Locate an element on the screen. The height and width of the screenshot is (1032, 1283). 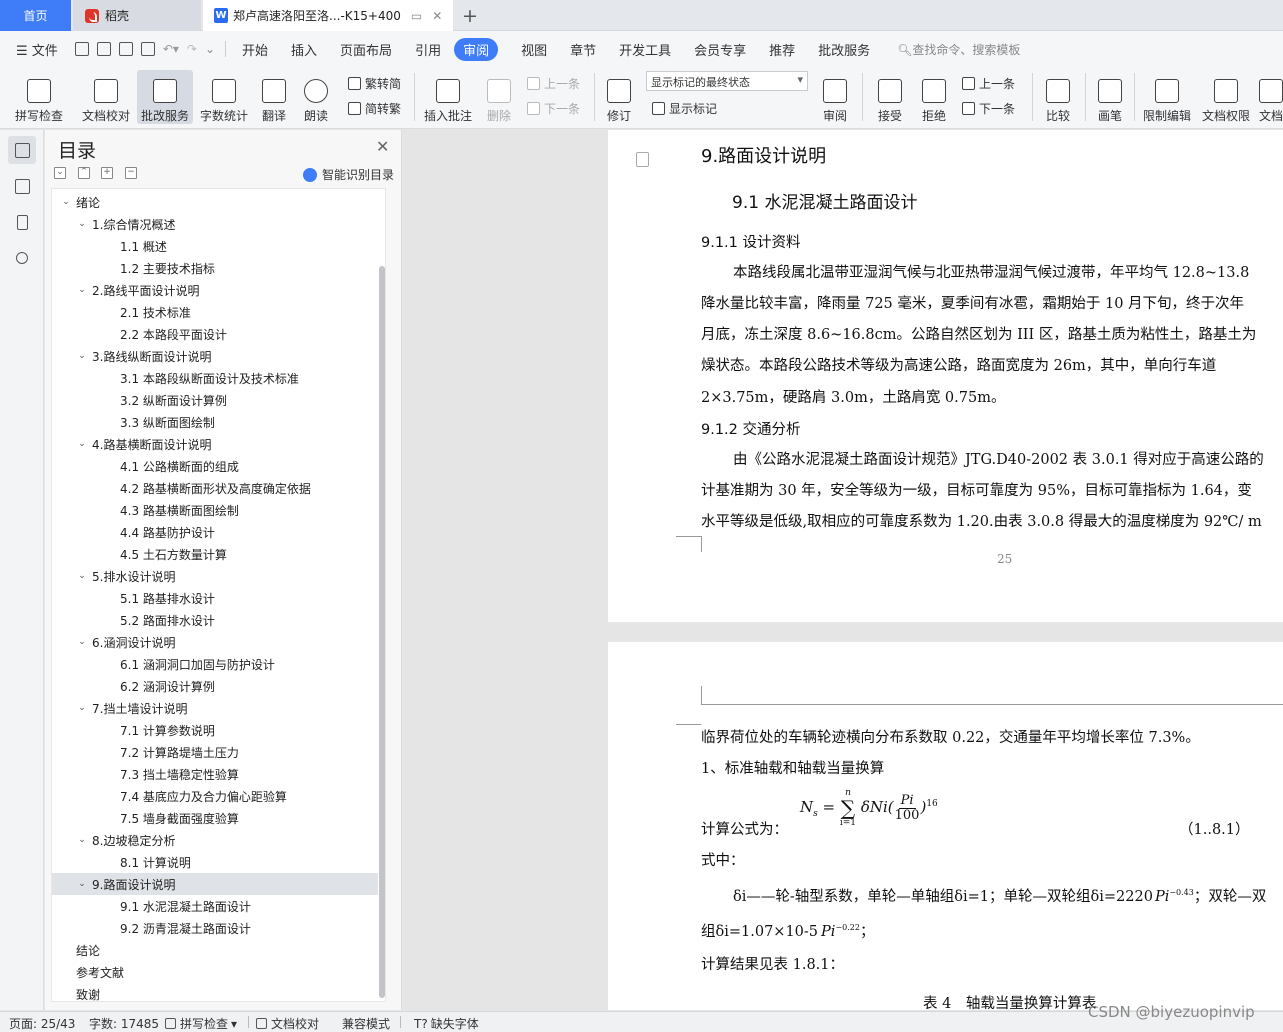
spell-check-button: 拼写检查 is located at coordinates (39, 97).